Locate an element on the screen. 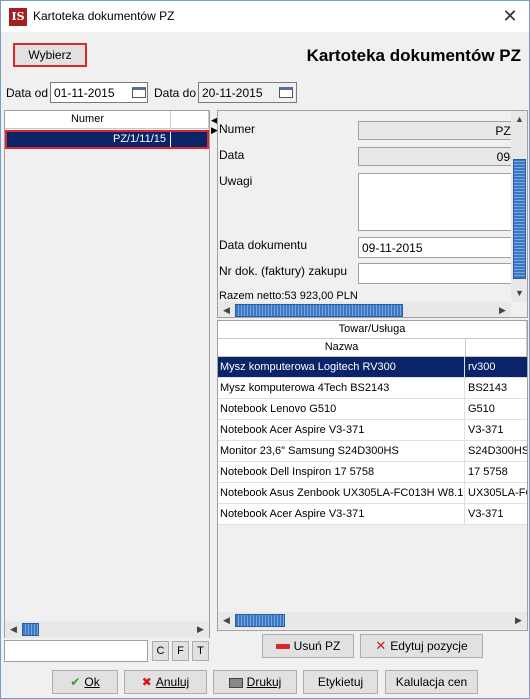 This screenshot has width=530, height=699. page-title: Kartoteka dokumentów PZ is located at coordinates (413, 55).